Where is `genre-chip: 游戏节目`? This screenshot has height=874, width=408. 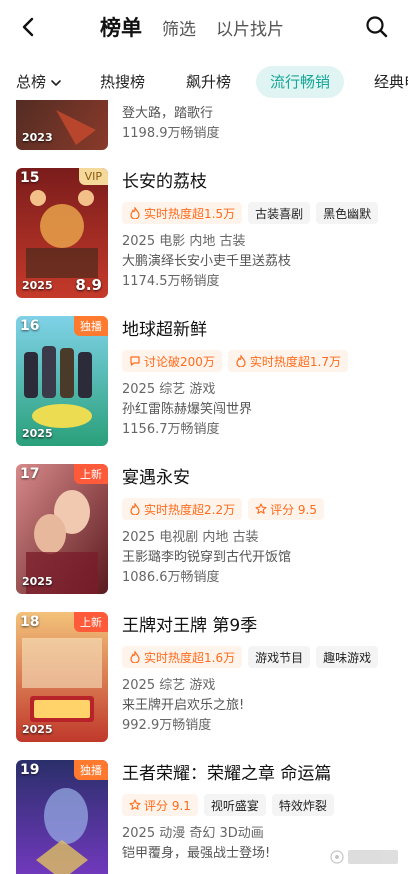 genre-chip: 游戏节目 is located at coordinates (279, 657).